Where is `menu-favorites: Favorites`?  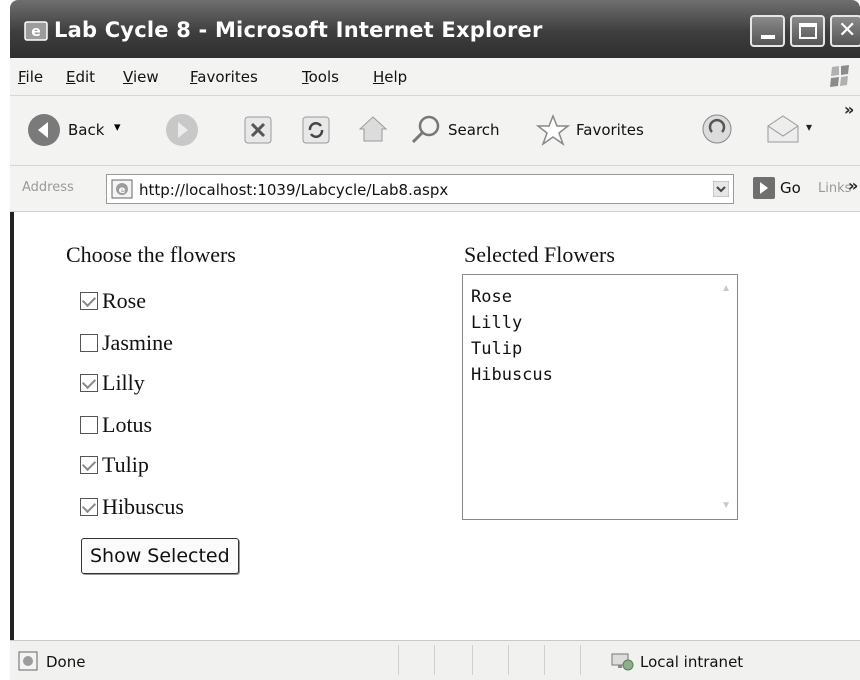
menu-favorites: Favorites is located at coordinates (224, 77).